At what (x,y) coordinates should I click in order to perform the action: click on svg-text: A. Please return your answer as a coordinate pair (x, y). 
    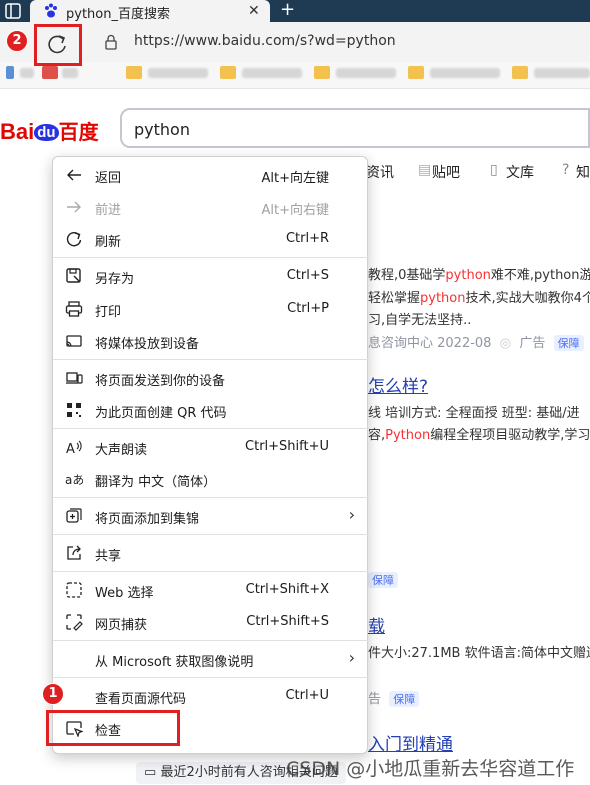
    Looking at the image, I should click on (70, 449).